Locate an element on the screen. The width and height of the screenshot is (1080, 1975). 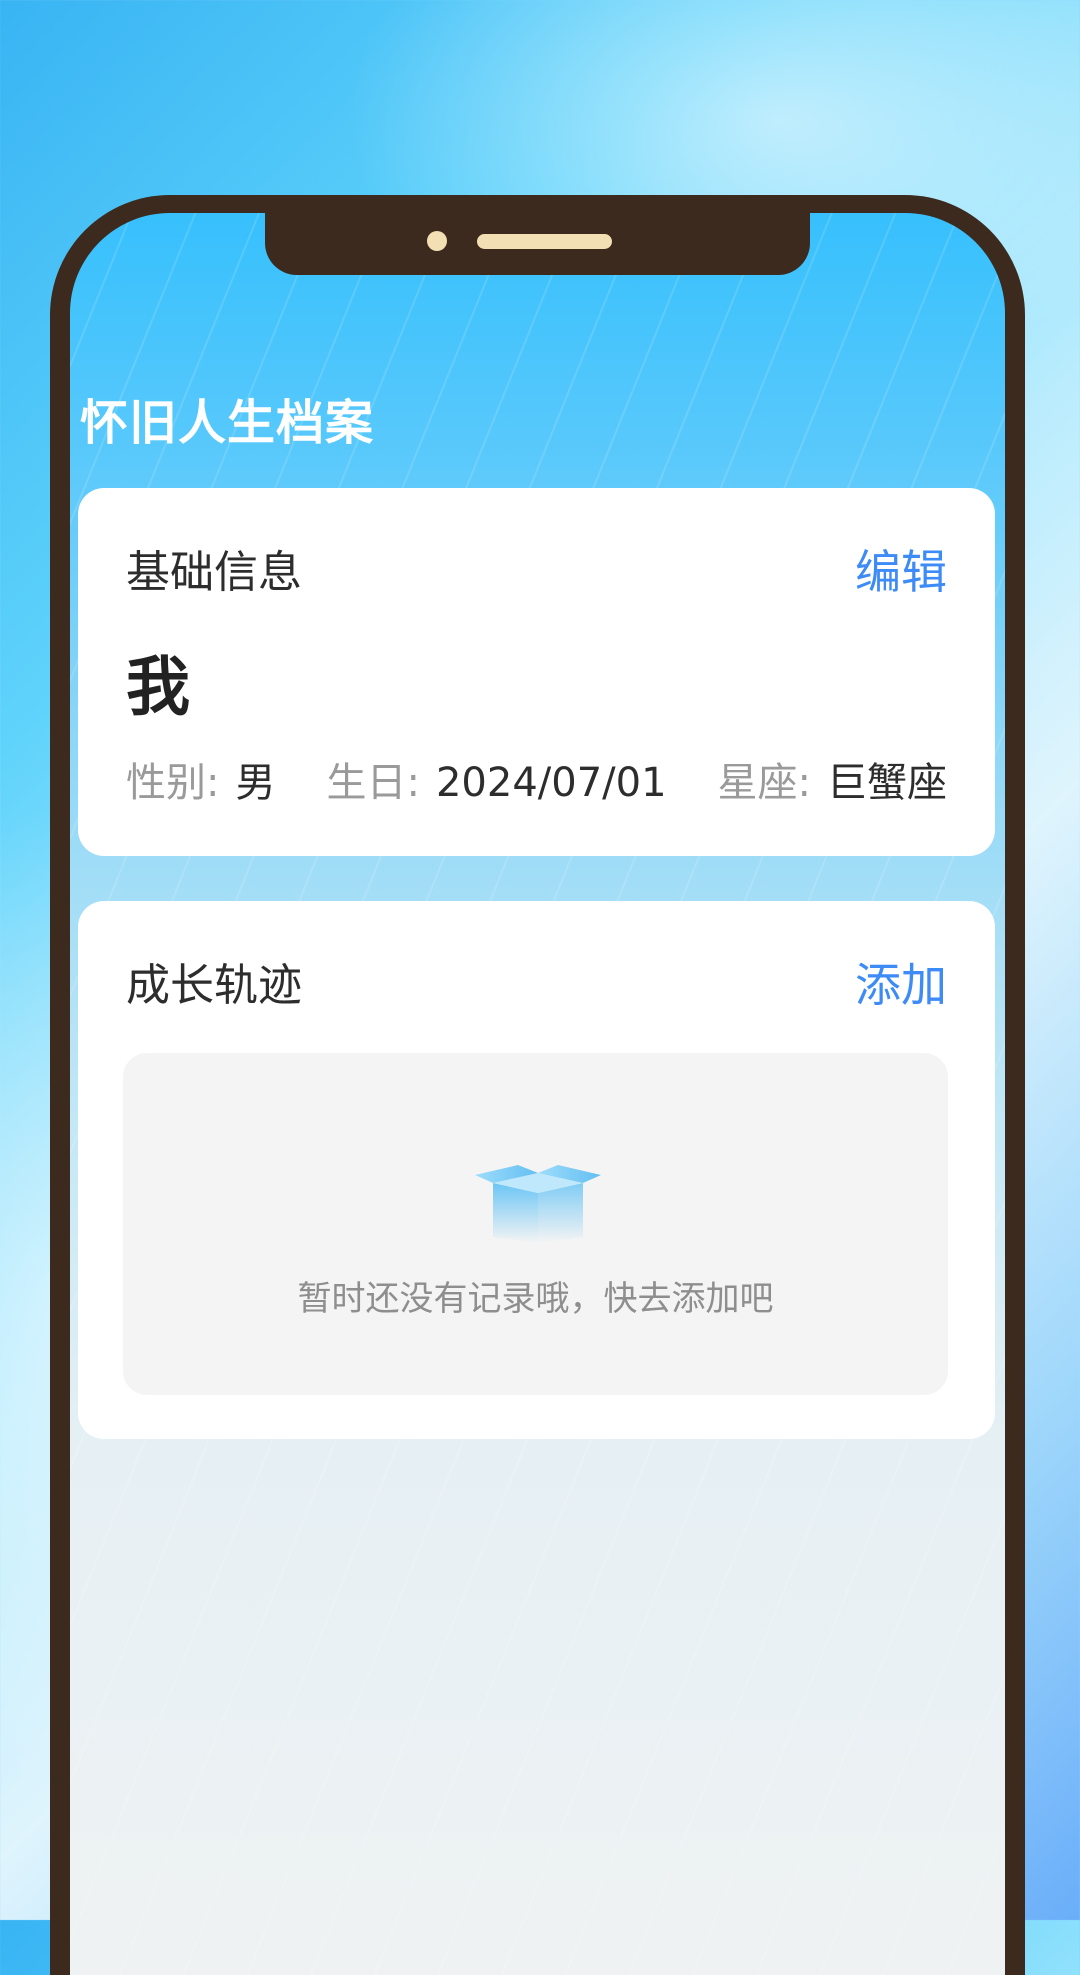
empty-message: 暂时还没有记录哦，快去添加吧 is located at coordinates (535, 1299).